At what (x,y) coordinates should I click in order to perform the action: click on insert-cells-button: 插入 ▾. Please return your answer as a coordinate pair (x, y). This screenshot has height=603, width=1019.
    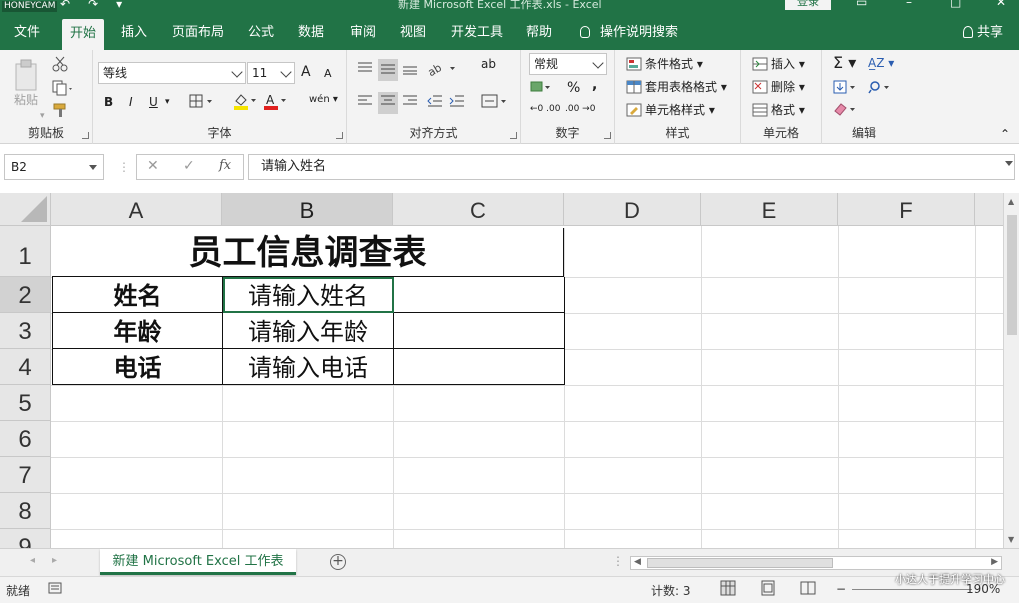
    Looking at the image, I should click on (778, 64).